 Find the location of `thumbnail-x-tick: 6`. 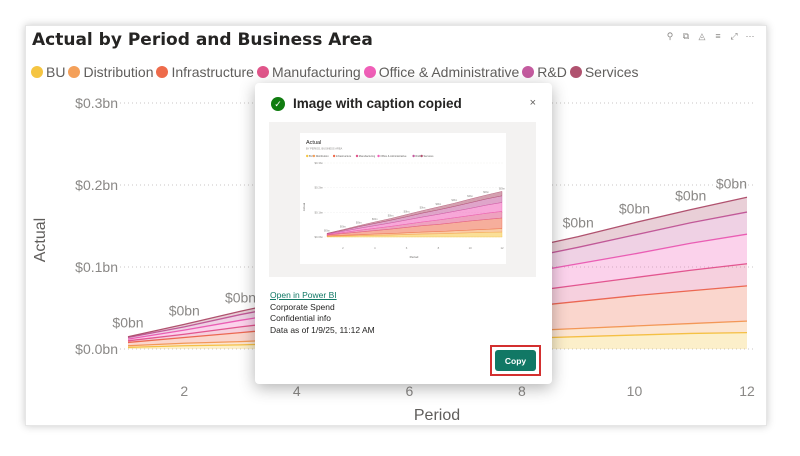

thumbnail-x-tick: 6 is located at coordinates (407, 248).